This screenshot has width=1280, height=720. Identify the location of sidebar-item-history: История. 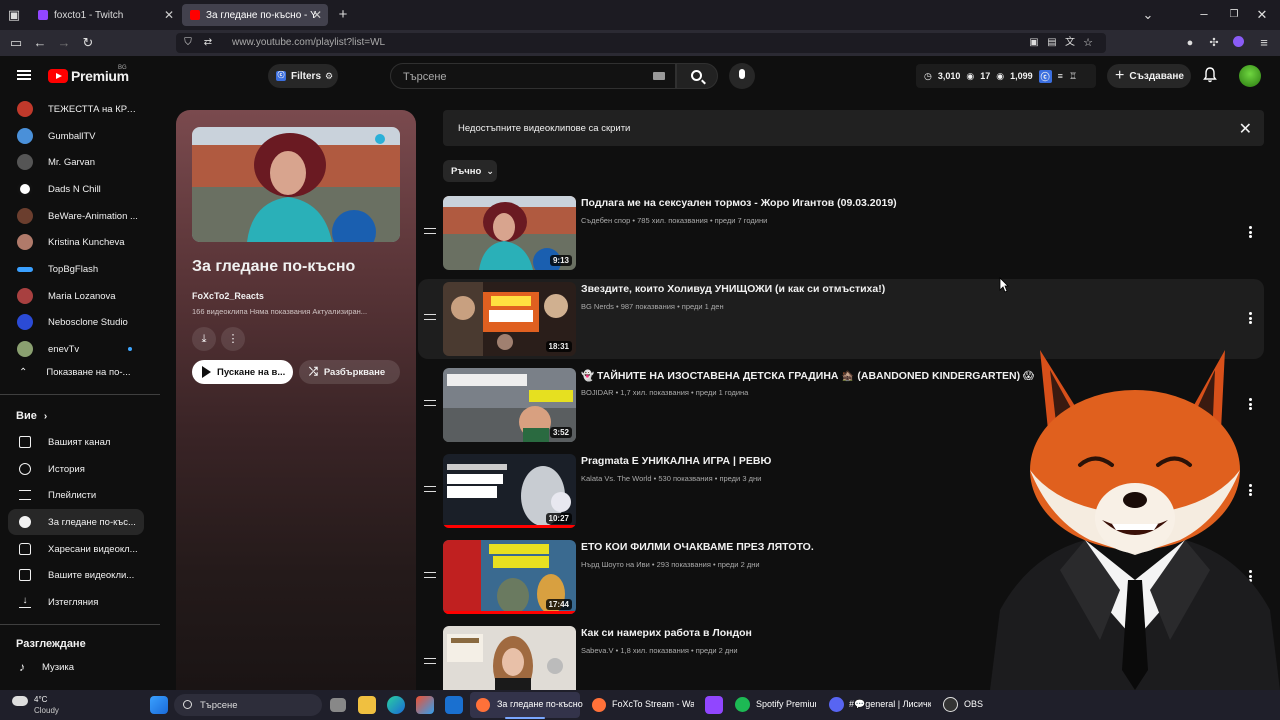
(76, 469).